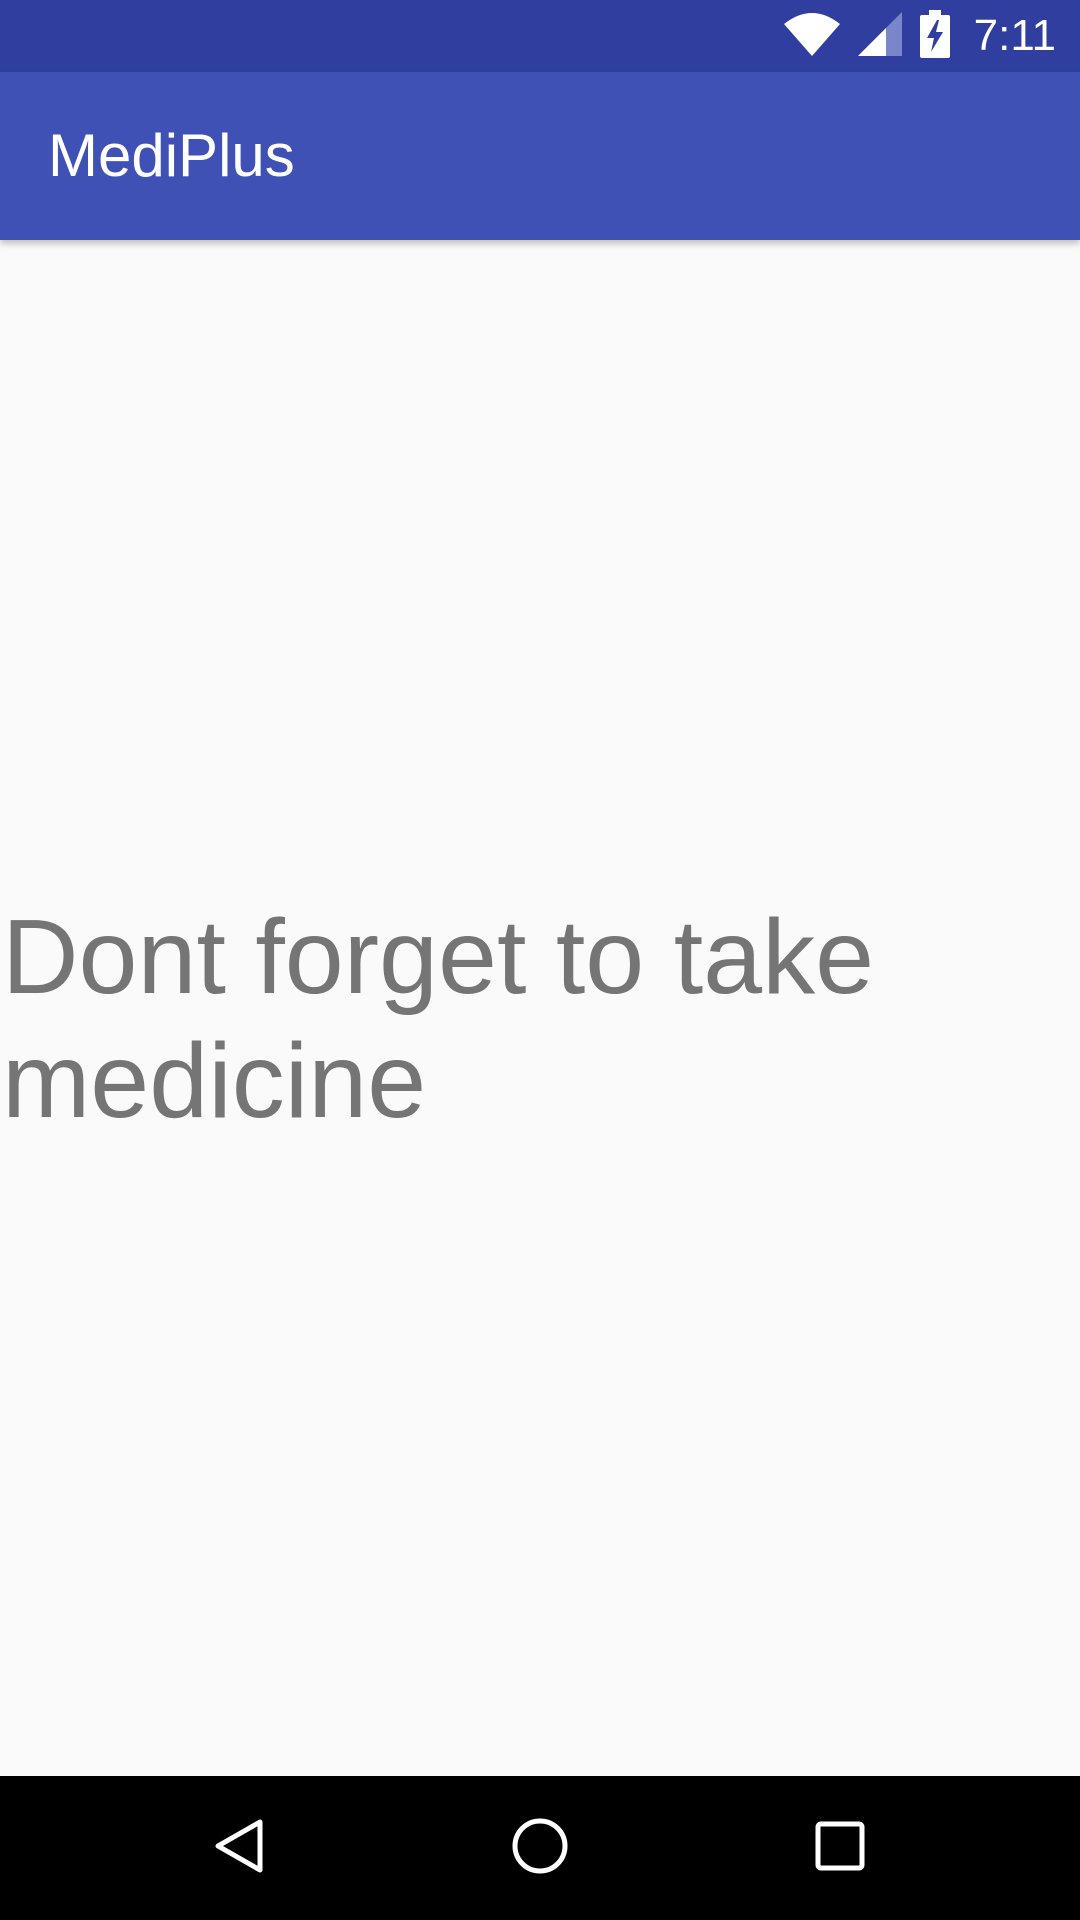 The height and width of the screenshot is (1920, 1080). I want to click on home-button, so click(540, 1848).